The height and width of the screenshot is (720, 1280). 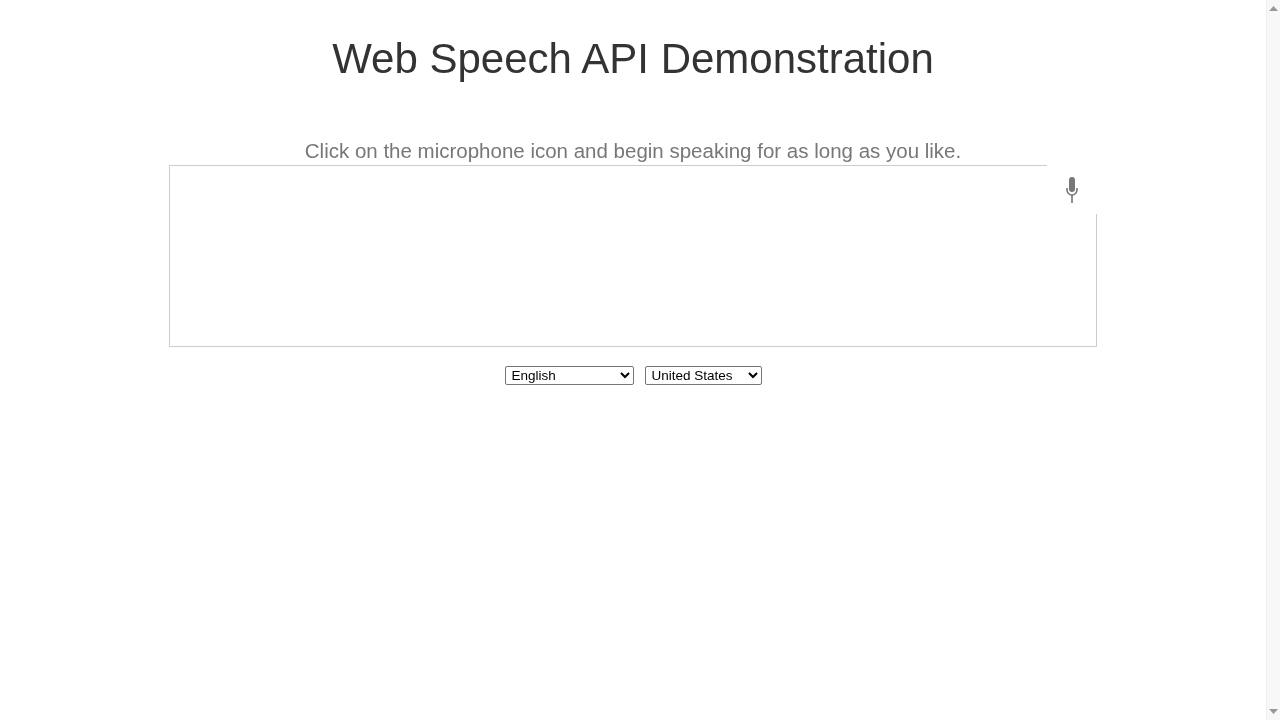 I want to click on info-text: Click on the microphone icon and begin speaking for as long as you like., so click(x=633, y=151).